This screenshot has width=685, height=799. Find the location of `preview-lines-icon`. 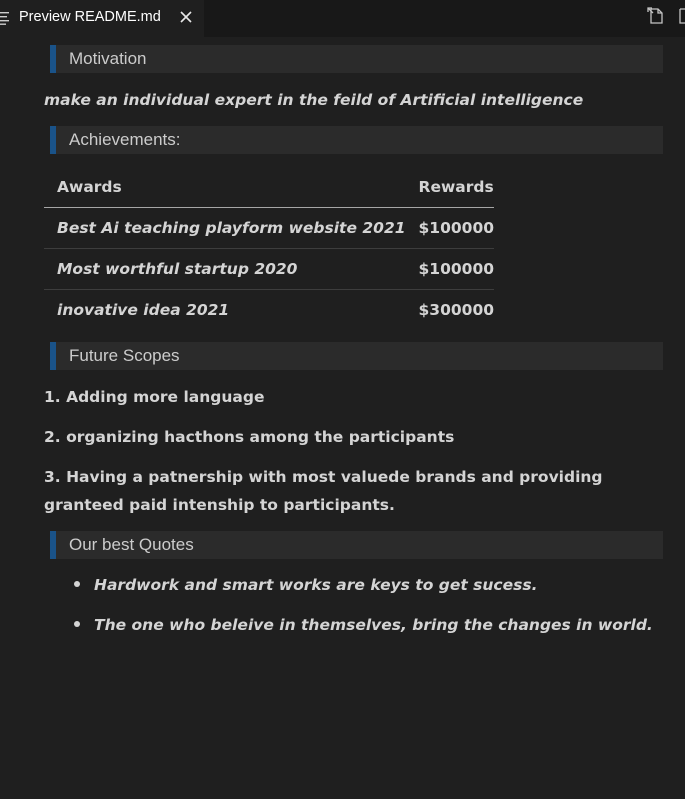

preview-lines-icon is located at coordinates (4, 18).